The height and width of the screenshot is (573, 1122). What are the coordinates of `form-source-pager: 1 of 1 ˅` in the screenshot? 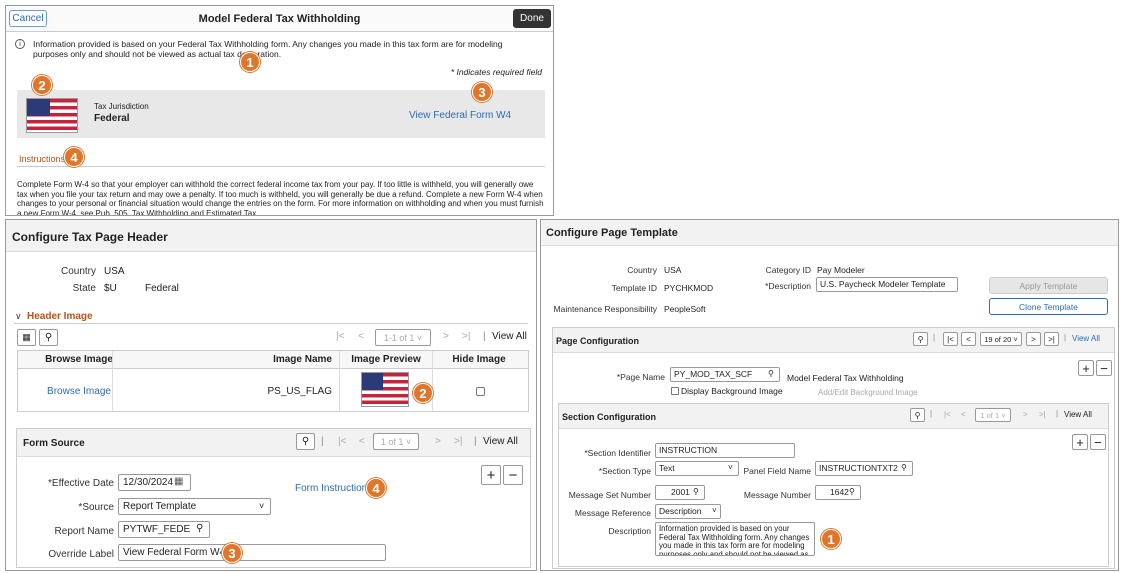 It's located at (396, 441).